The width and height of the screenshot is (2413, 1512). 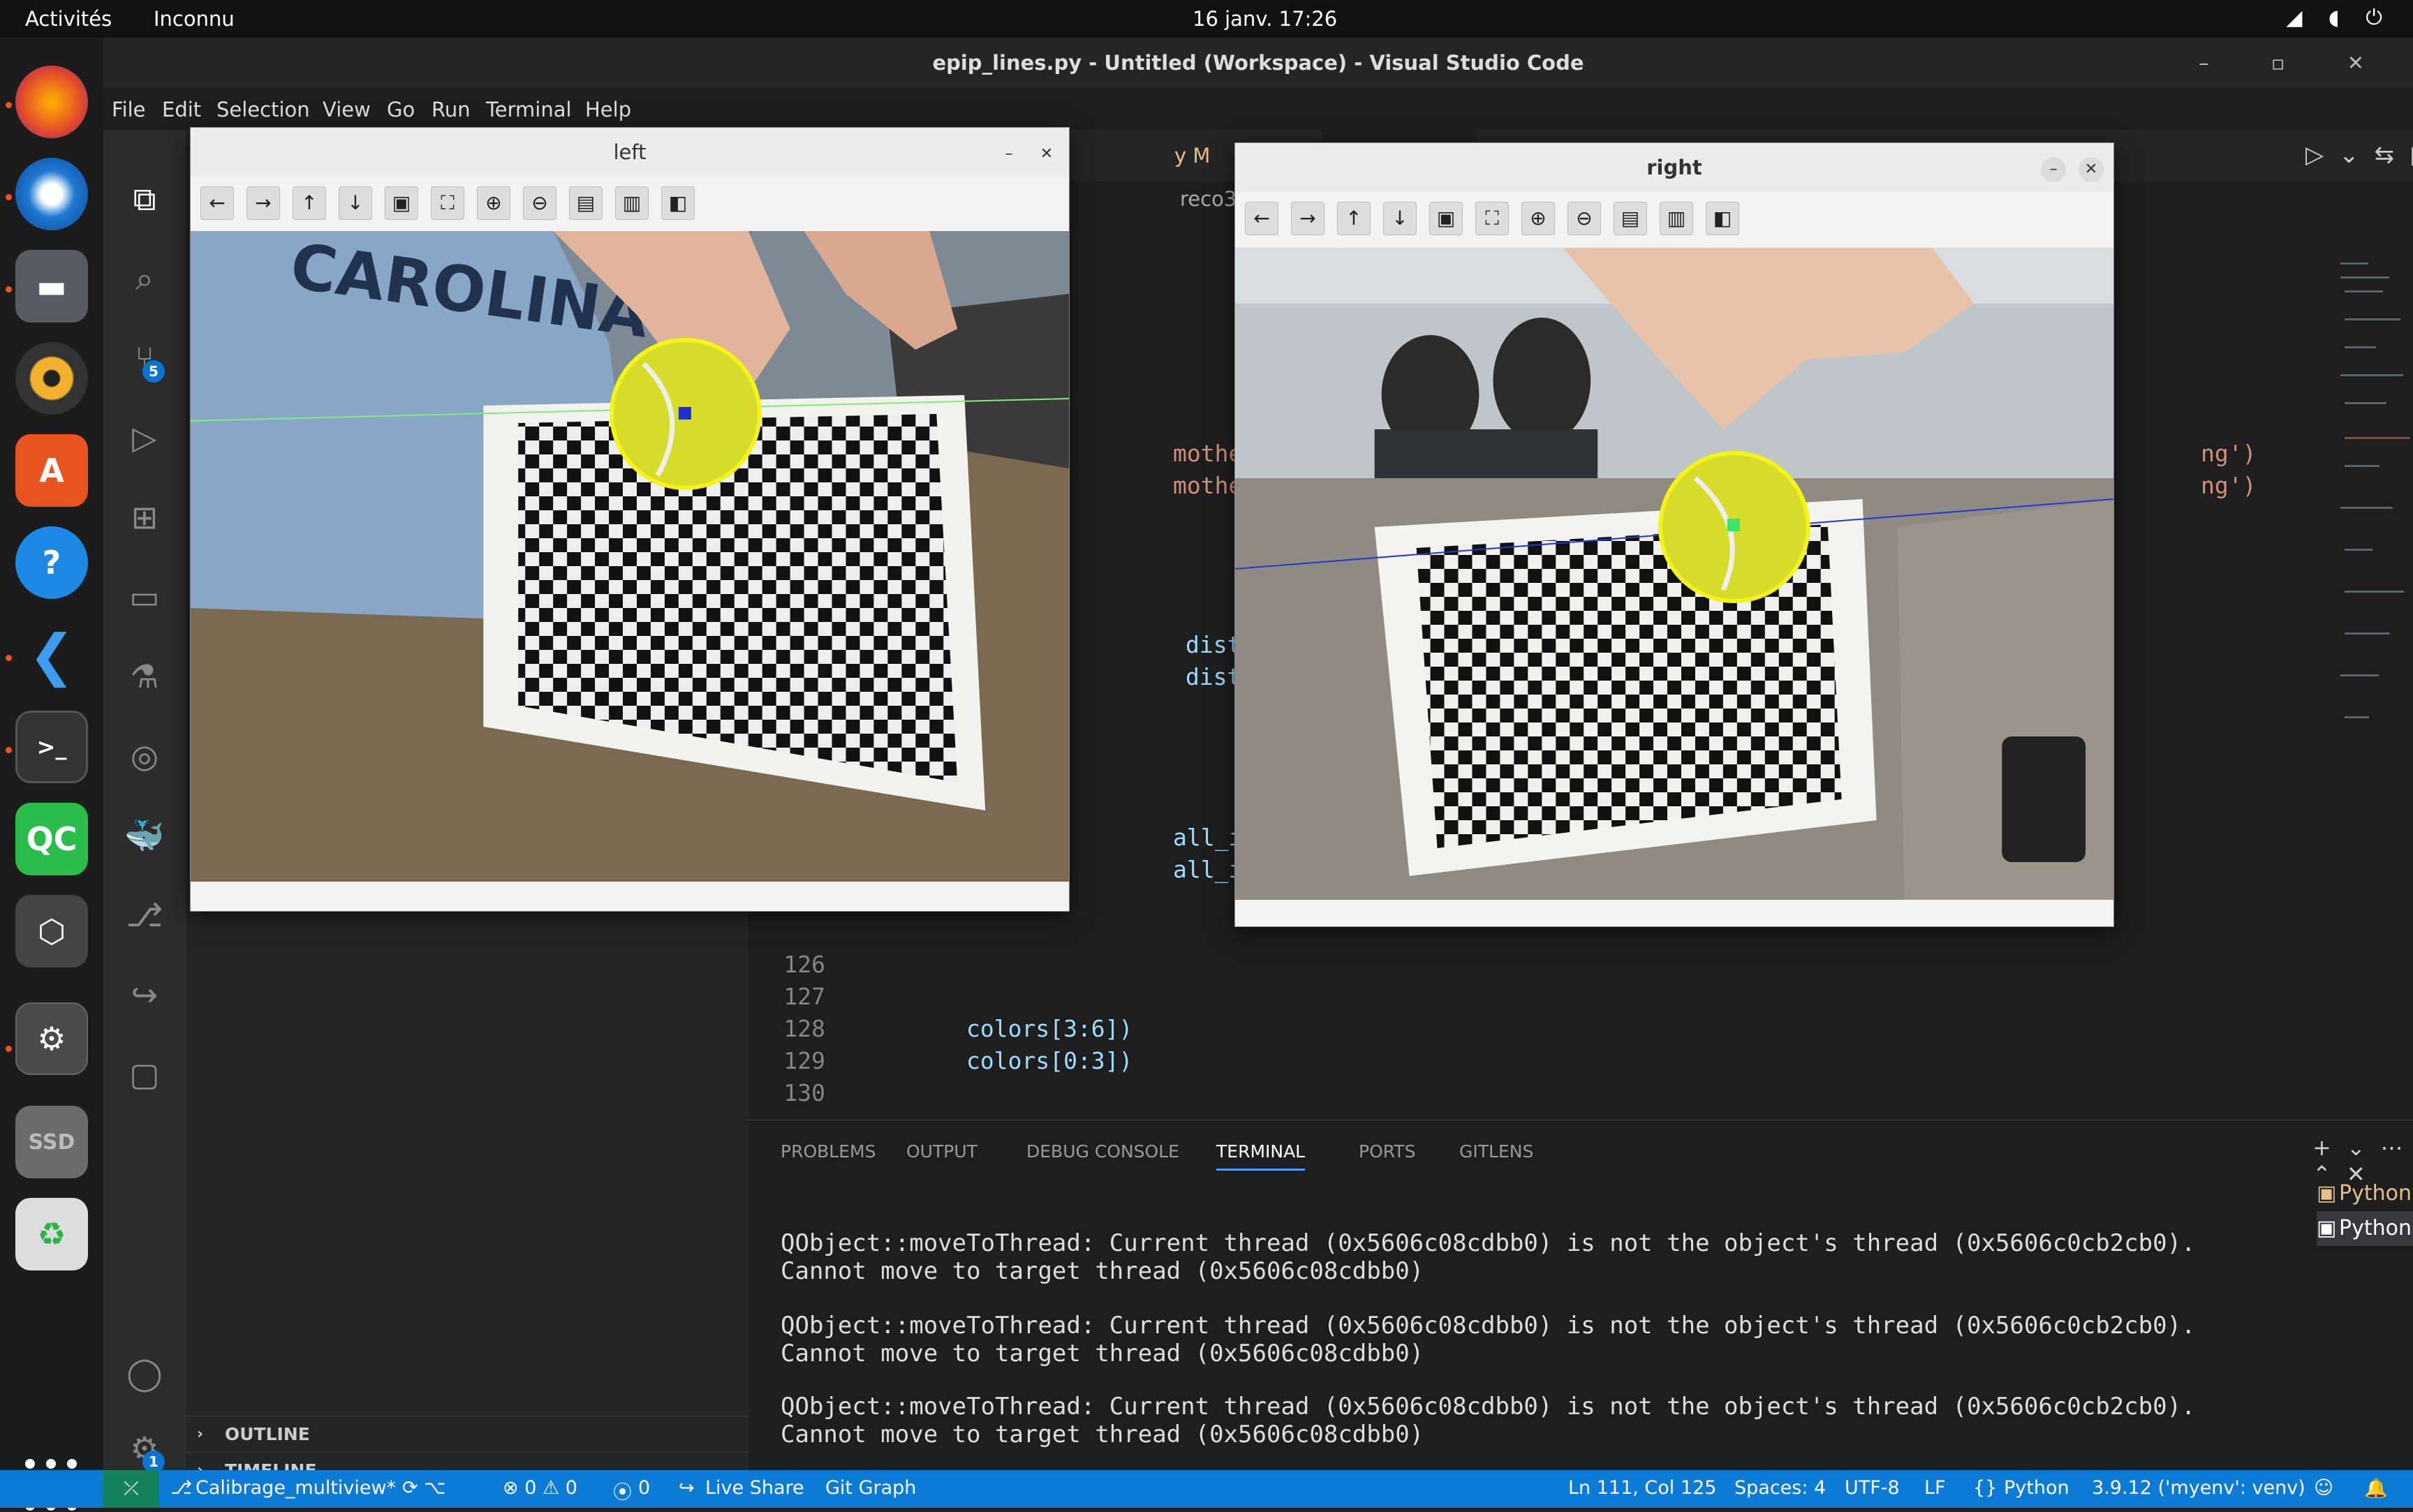 I want to click on gitlens-icon: ◎, so click(x=144, y=756).